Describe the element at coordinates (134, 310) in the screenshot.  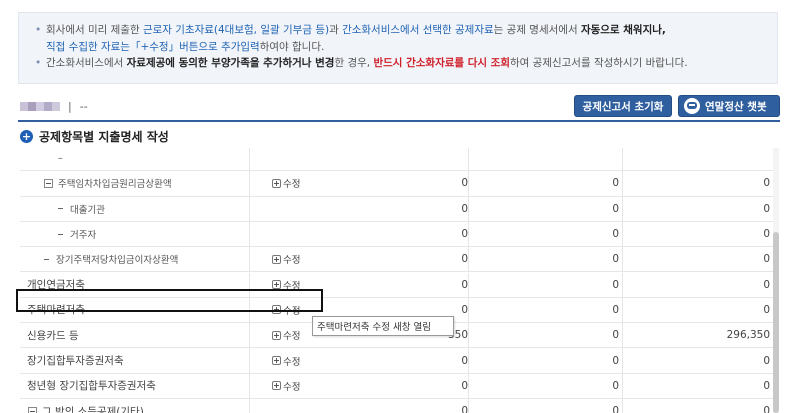
I see `row-label: 주택마련저축` at that location.